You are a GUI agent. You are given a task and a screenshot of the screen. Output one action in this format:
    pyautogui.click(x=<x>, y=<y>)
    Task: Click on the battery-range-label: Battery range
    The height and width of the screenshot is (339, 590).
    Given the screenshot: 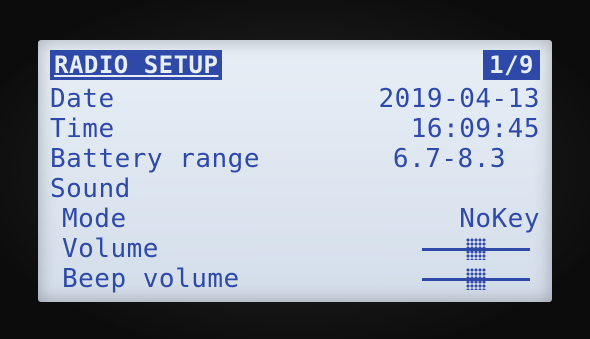 What is the action you would take?
    pyautogui.click(x=155, y=159)
    